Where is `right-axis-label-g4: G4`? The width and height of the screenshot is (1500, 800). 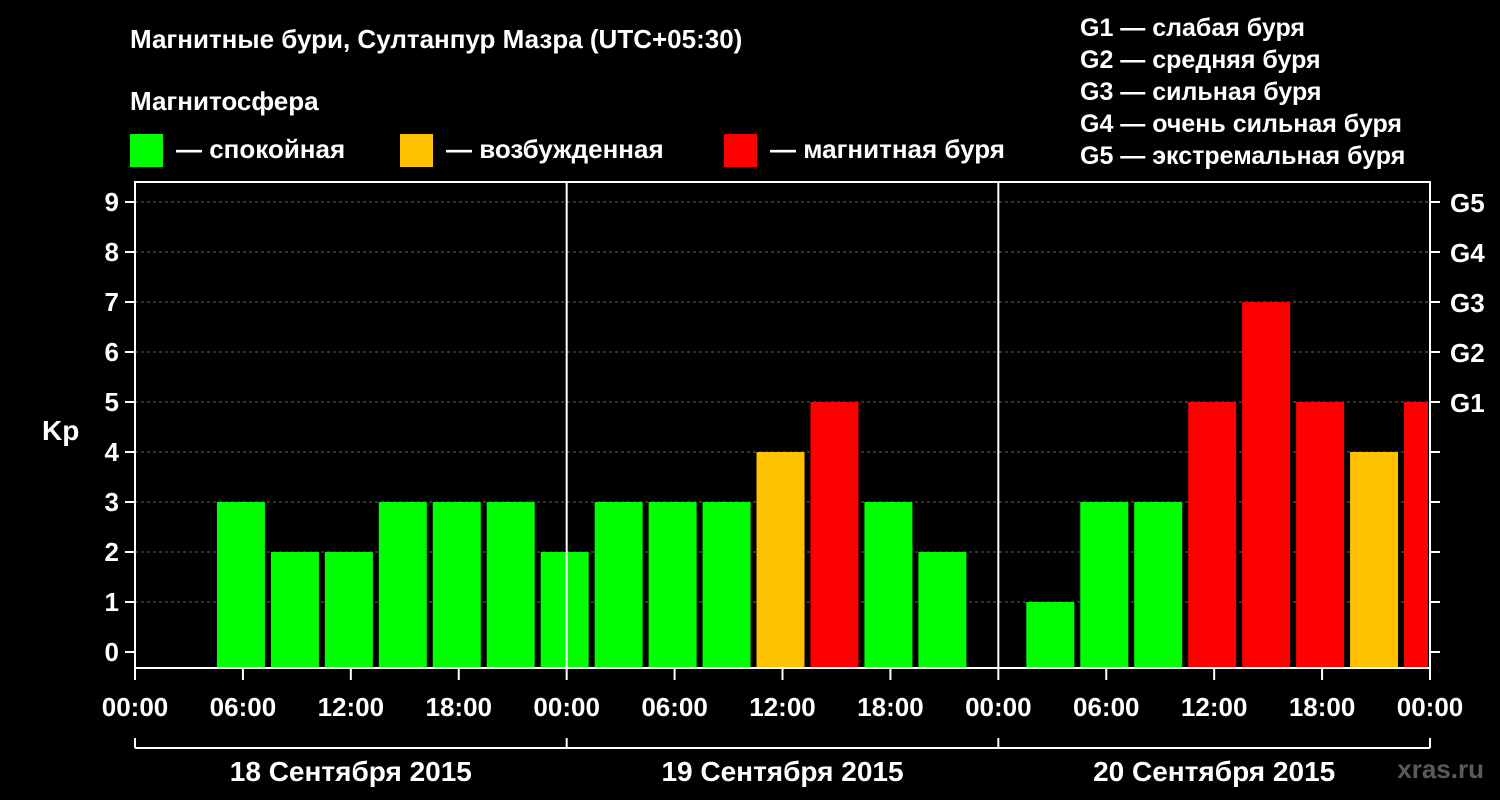 right-axis-label-g4: G4 is located at coordinates (1467, 253).